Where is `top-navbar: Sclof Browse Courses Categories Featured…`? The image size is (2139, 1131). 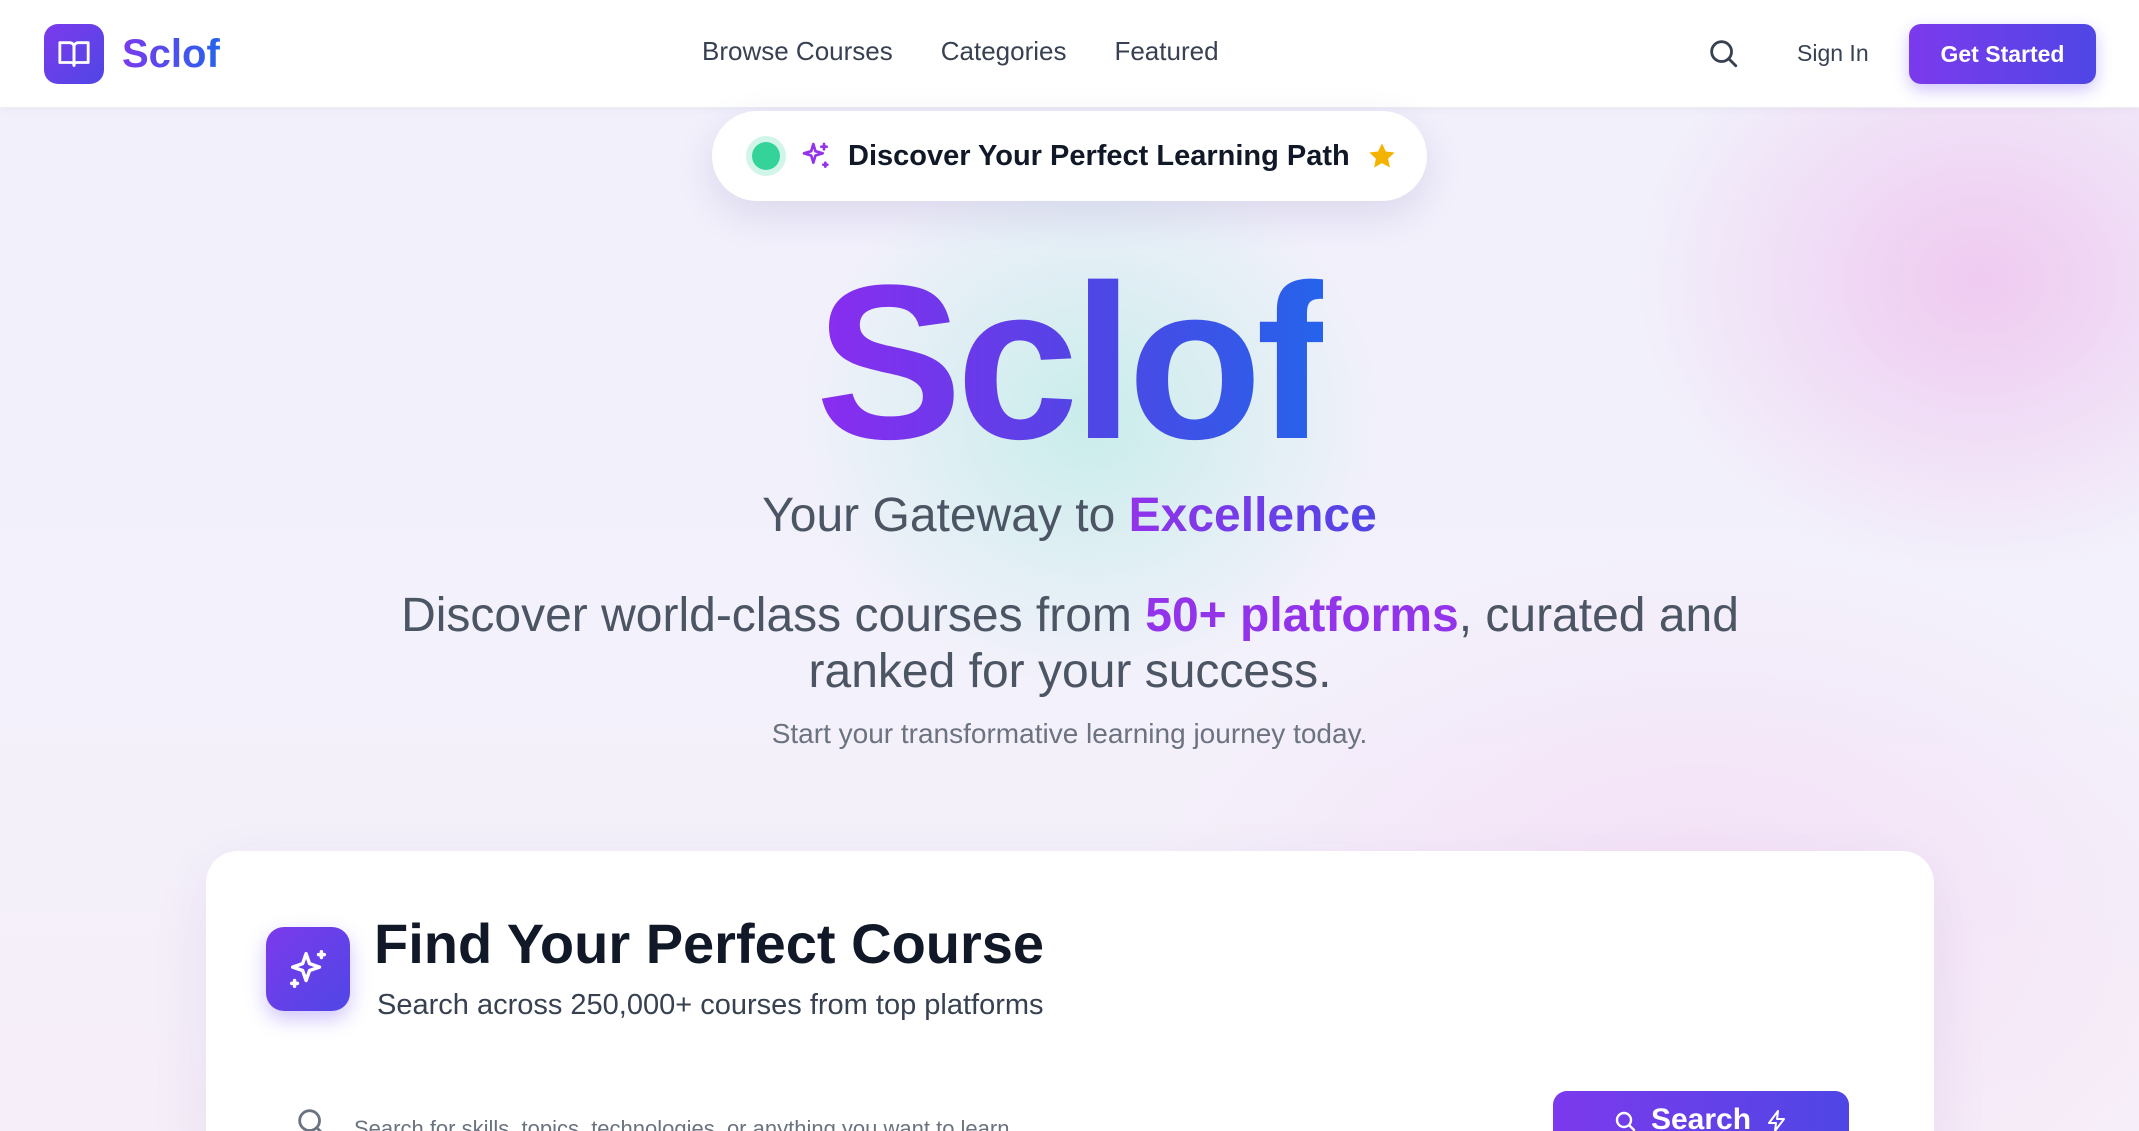
top-navbar: Sclof Browse Courses Categories Featured… is located at coordinates (1069, 54).